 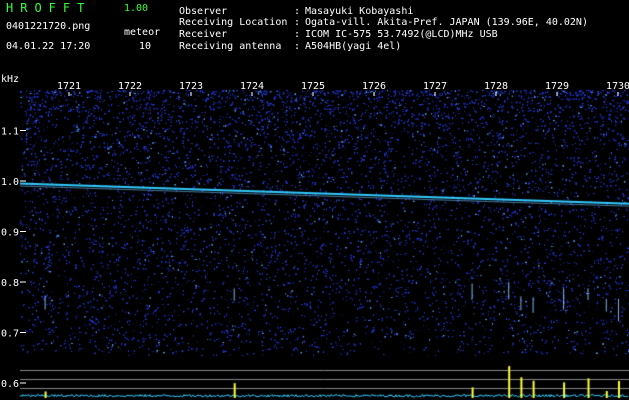 What do you see at coordinates (191, 86) in the screenshot?
I see `time-tick-label: 1723` at bounding box center [191, 86].